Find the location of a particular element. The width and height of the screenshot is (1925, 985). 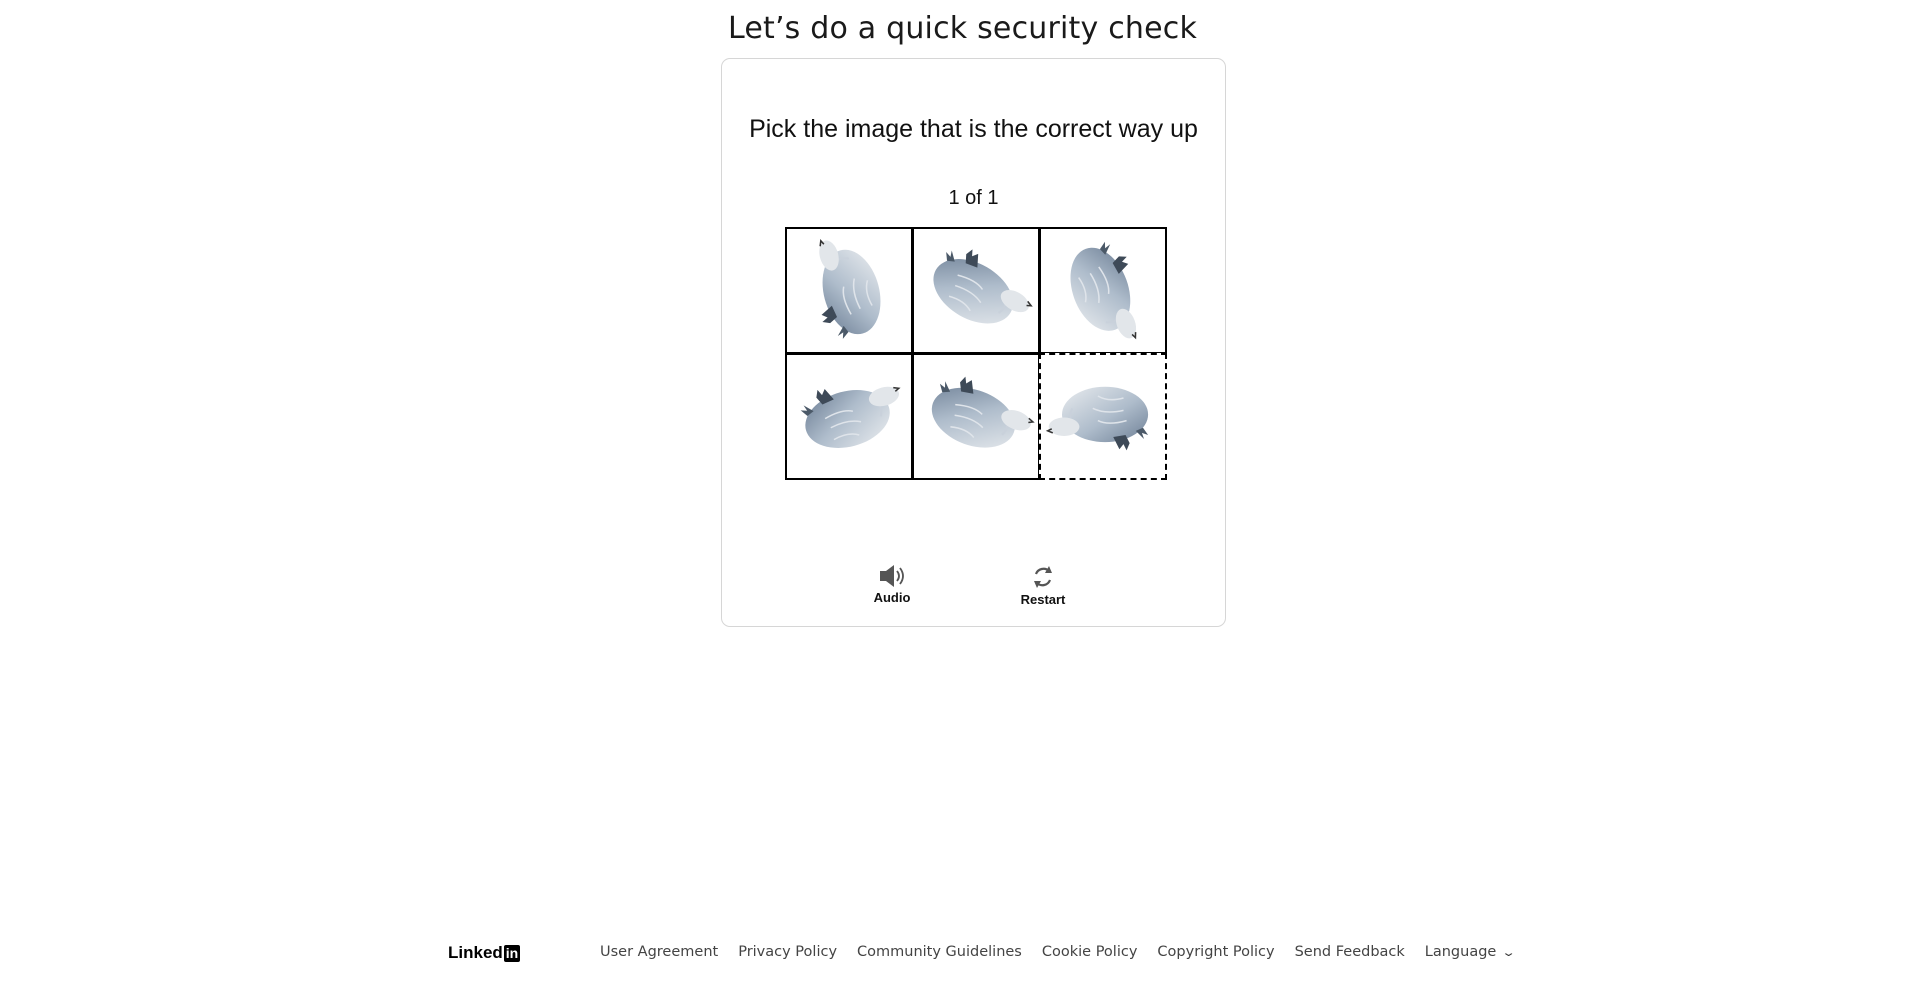

challenge-counter: 1 of 1 is located at coordinates (973, 198).